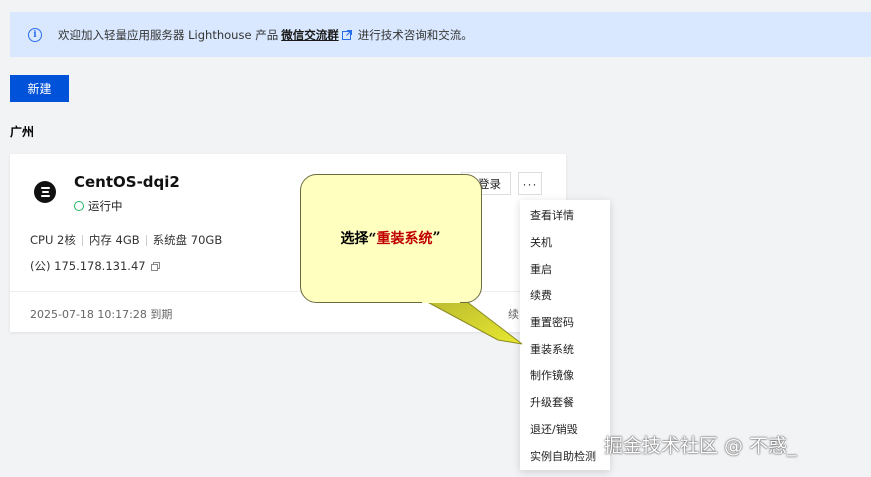 The width and height of the screenshot is (871, 477). Describe the element at coordinates (404, 239) in the screenshot. I see `callout-highlight: 重装系统` at that location.